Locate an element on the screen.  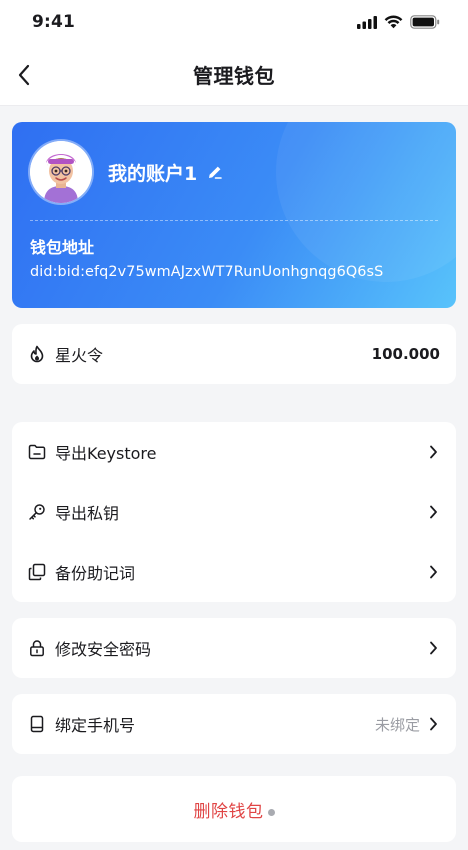
wifi-icon is located at coordinates (393, 22).